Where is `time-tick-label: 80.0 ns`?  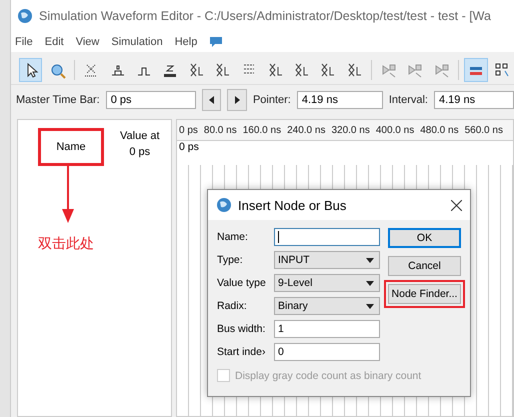
time-tick-label: 80.0 ns is located at coordinates (220, 130).